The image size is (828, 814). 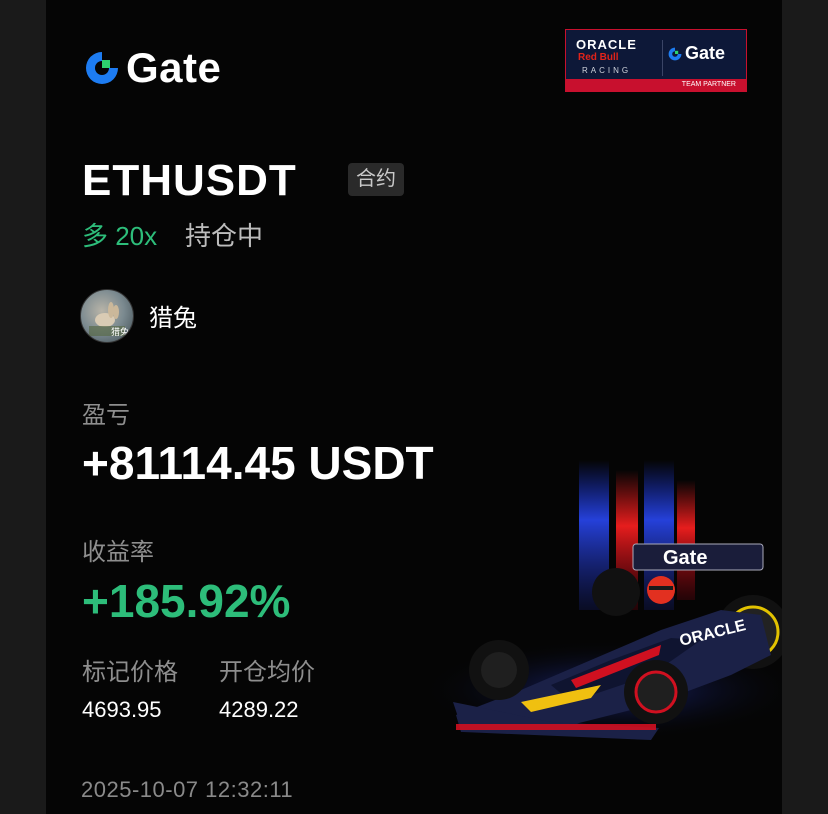 I want to click on team-partner-bar: TEAM PARTNER, so click(x=656, y=85).